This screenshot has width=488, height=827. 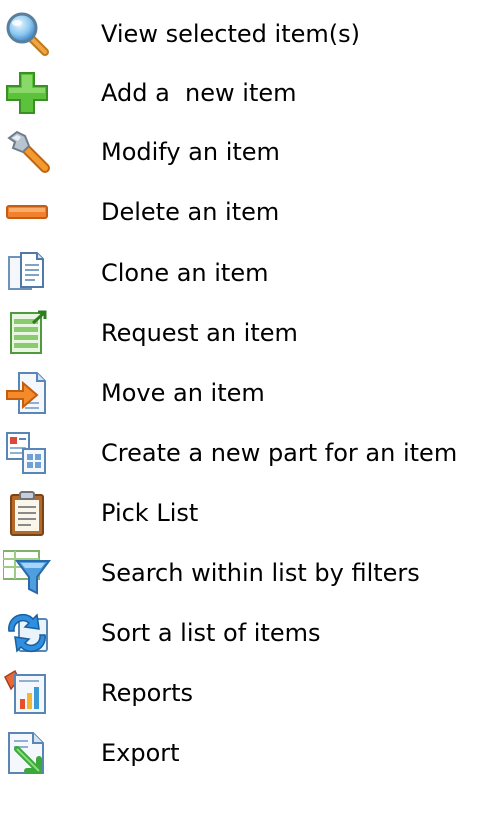 What do you see at coordinates (279, 453) in the screenshot?
I see `legend-label-new-part: Create a new part for an item` at bounding box center [279, 453].